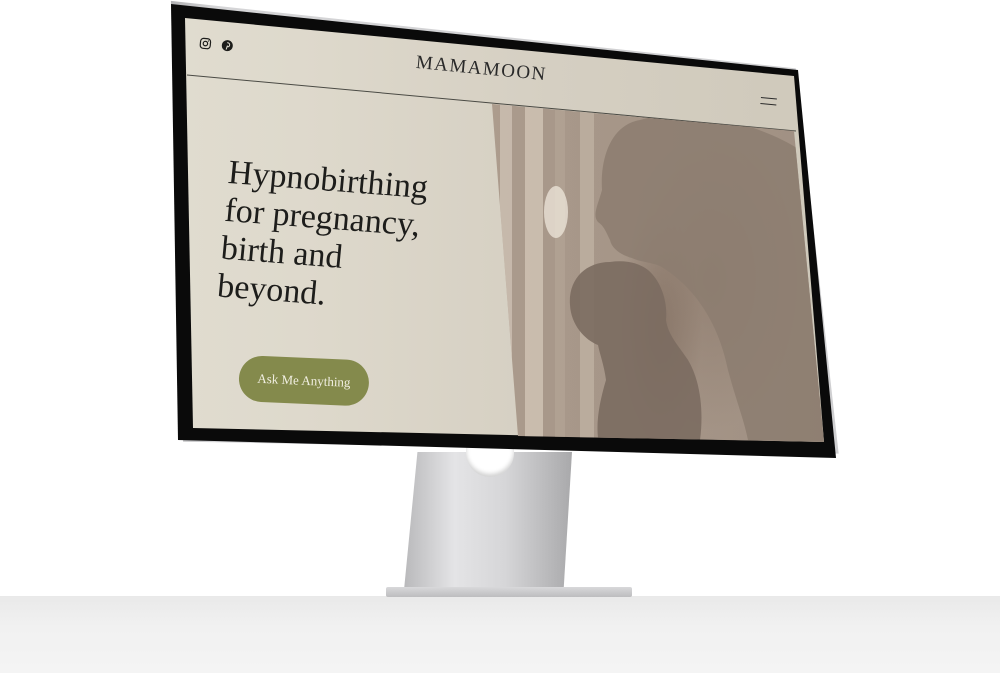 The height and width of the screenshot is (673, 1000). Describe the element at coordinates (205, 43) in the screenshot. I see `instagram-icon` at that location.